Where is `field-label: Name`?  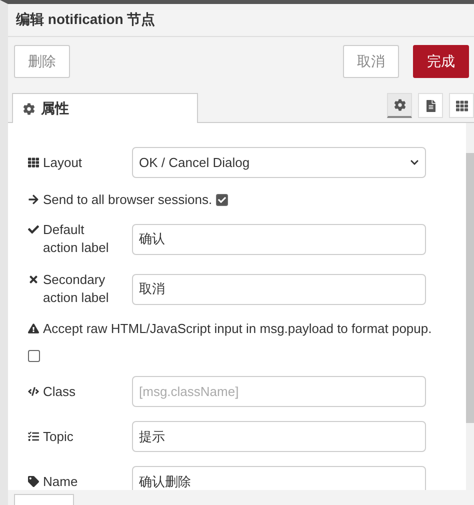
field-label: Name is located at coordinates (61, 481).